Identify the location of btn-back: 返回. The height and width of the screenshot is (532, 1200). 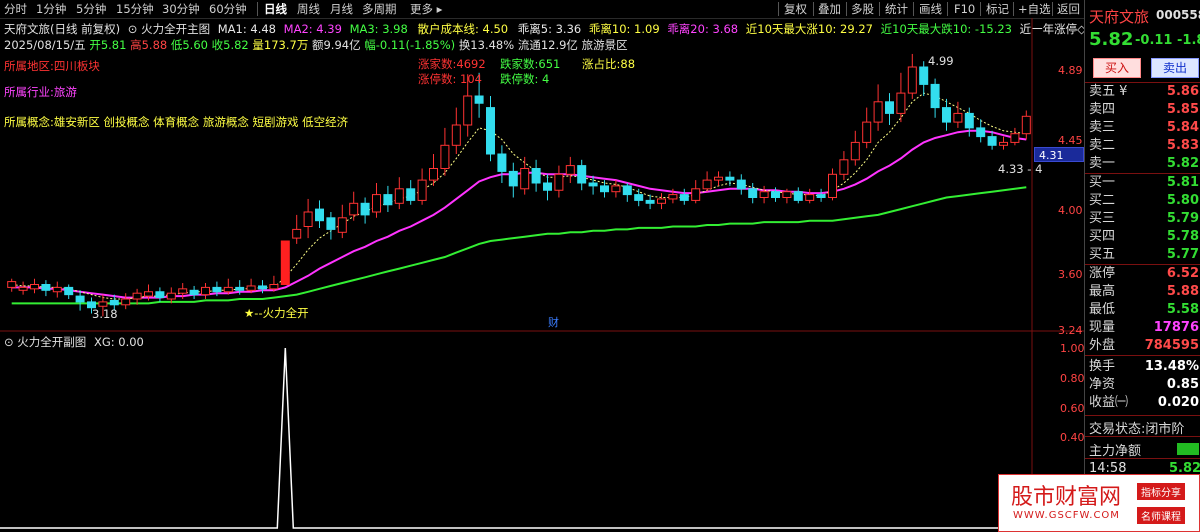
(1068, 9).